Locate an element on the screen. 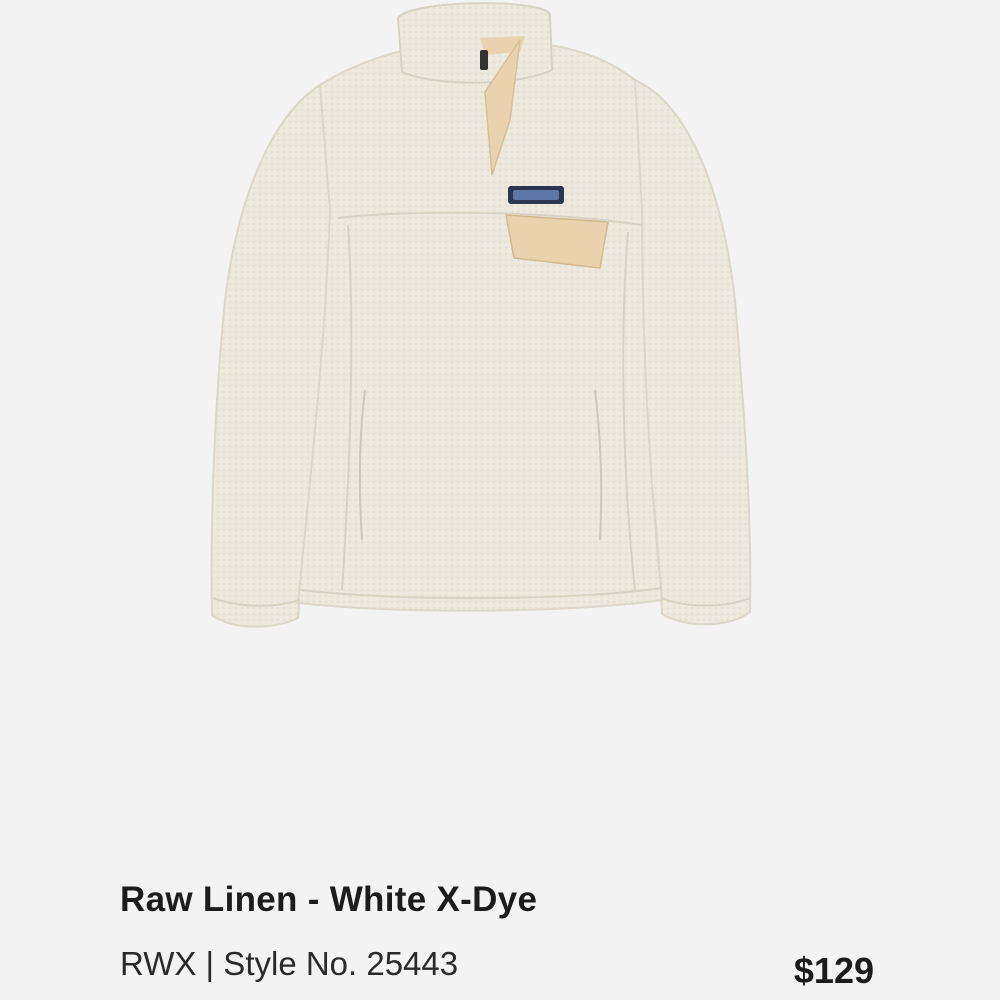  colorway-name: Raw Linen - White X-Dye is located at coordinates (329, 899).